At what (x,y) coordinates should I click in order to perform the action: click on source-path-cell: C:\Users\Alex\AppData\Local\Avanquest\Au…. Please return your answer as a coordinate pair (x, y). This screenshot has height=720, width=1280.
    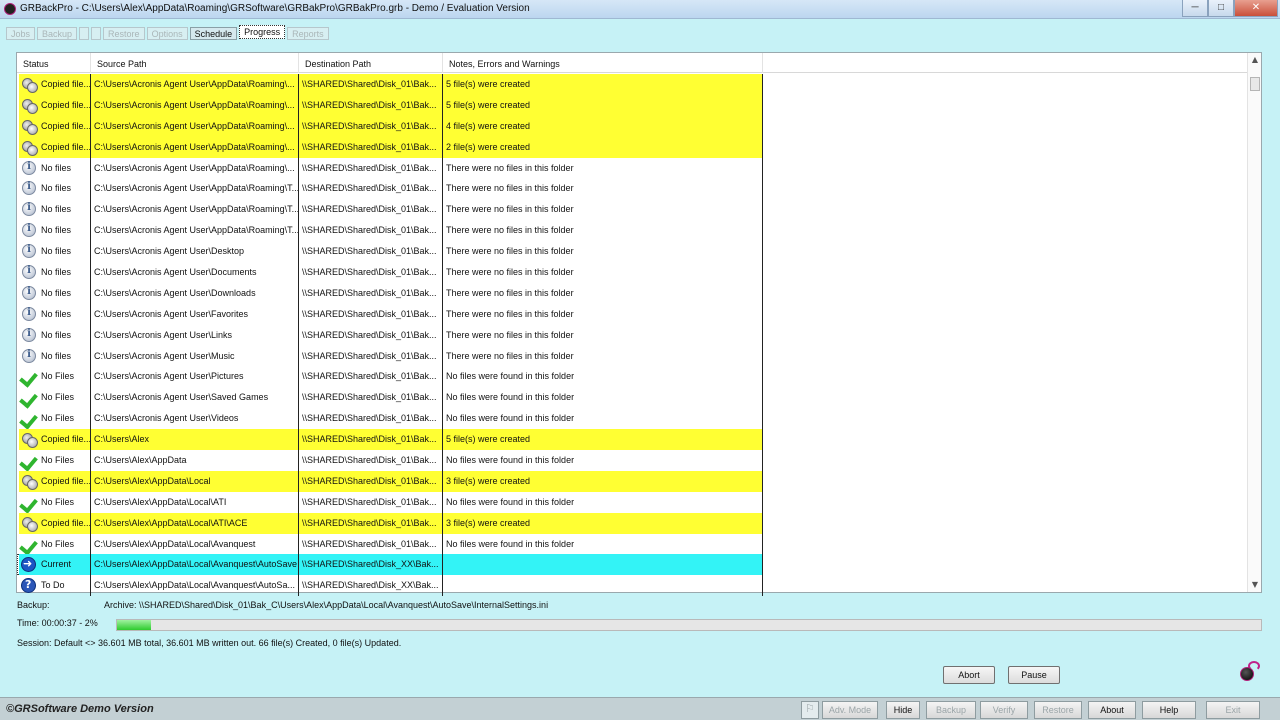
    Looking at the image, I should click on (195, 565).